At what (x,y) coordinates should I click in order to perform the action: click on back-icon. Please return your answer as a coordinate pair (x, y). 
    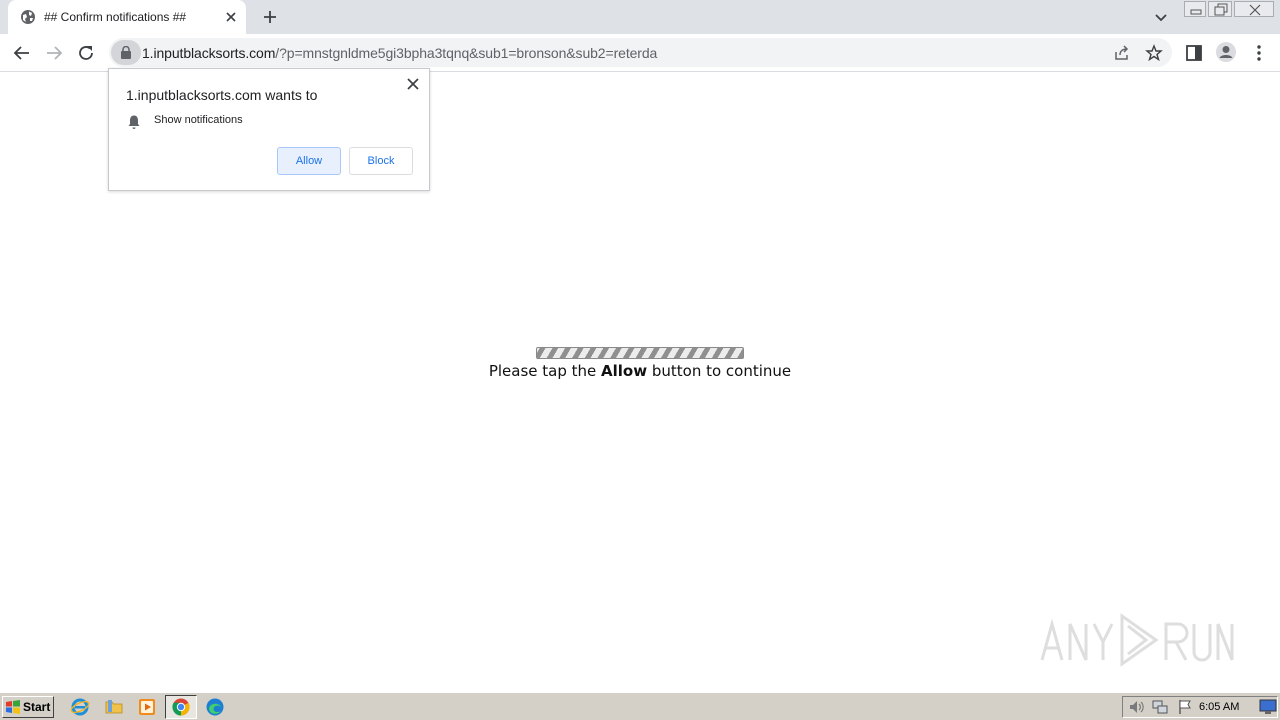
    Looking at the image, I should click on (22, 53).